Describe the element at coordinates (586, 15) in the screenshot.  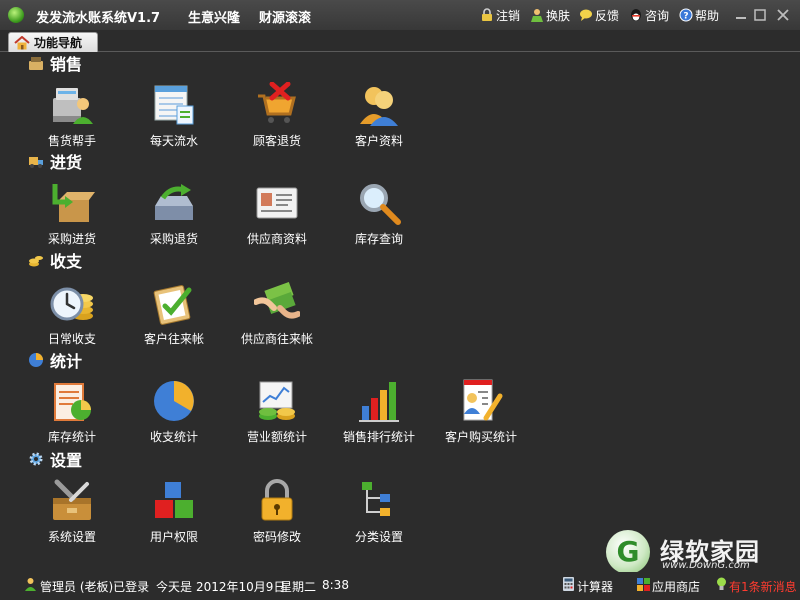
I see `speech-bubble-icon` at that location.